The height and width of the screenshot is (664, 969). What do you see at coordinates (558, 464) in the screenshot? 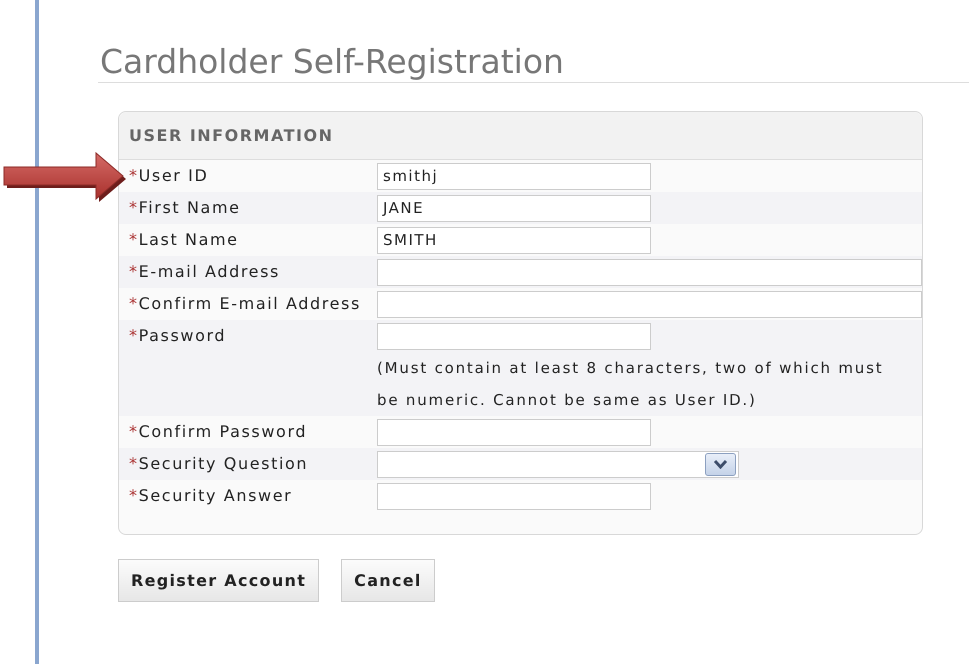
I see `dropdown-field` at bounding box center [558, 464].